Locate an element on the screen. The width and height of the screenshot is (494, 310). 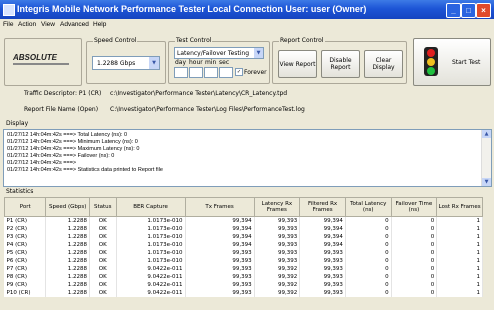
col-header-lost-rx: Lost Rx Frames is located at coordinates (459, 207).